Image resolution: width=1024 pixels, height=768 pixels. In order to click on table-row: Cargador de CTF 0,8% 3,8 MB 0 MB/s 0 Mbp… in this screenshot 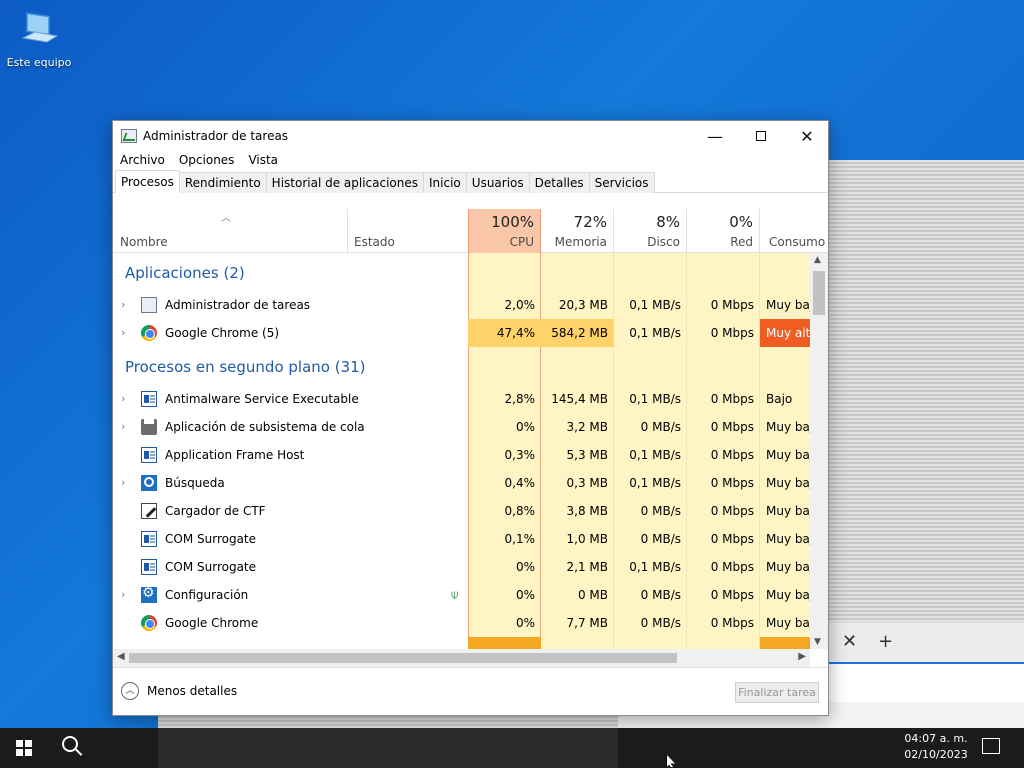, I will do `click(461, 511)`.